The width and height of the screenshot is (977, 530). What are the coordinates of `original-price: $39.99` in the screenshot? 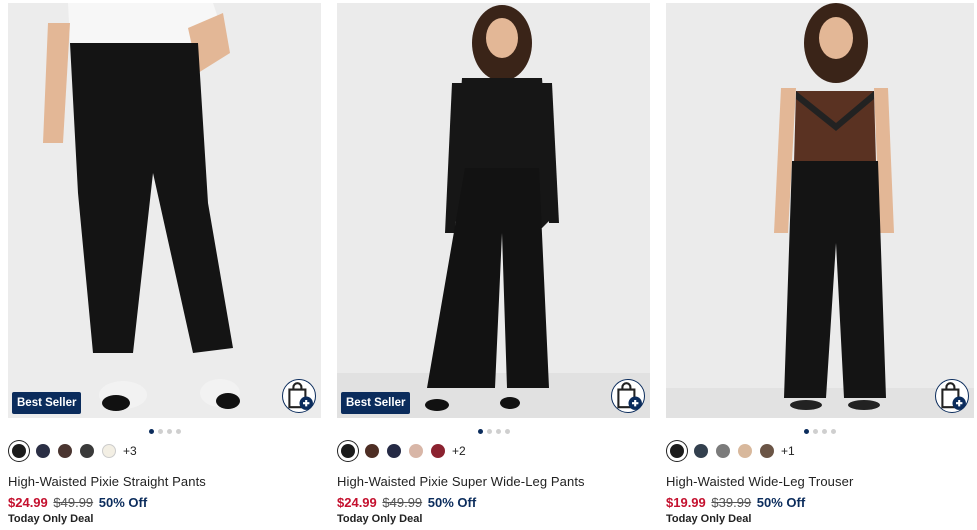 It's located at (731, 502).